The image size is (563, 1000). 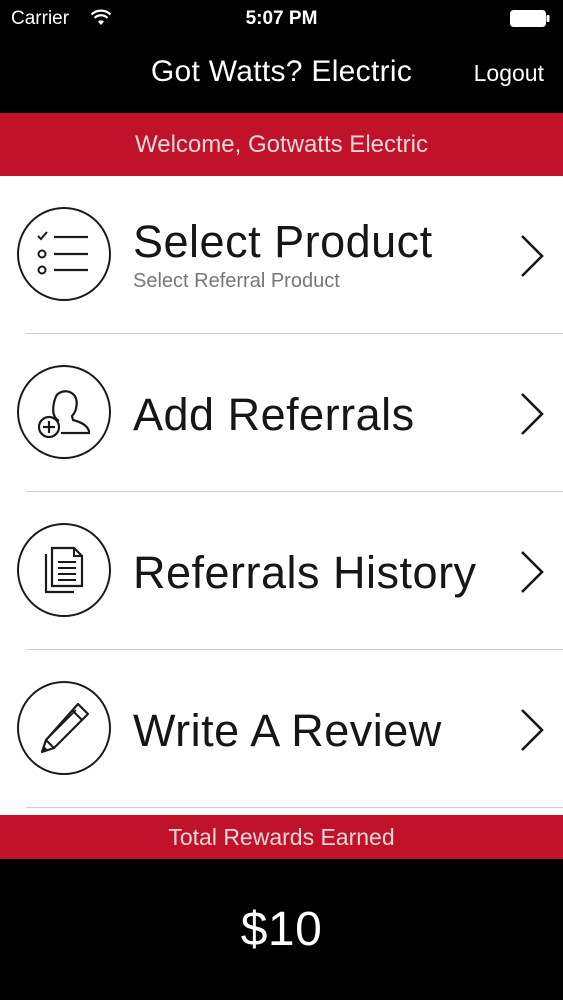 I want to click on status-time: 5:07 PM, so click(x=281, y=18).